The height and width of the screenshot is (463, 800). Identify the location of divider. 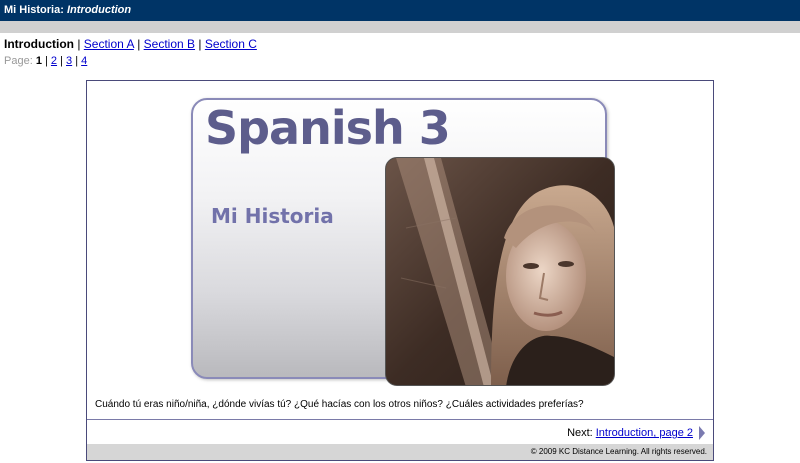
(400, 419).